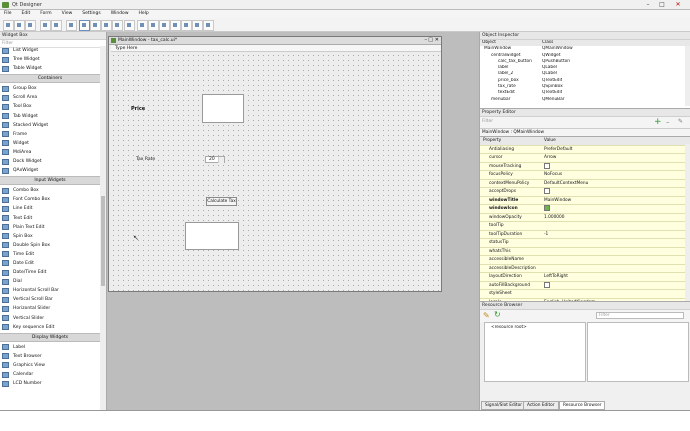 The height and width of the screenshot is (431, 690). I want to click on property-value: MainWindow, so click(614, 201).